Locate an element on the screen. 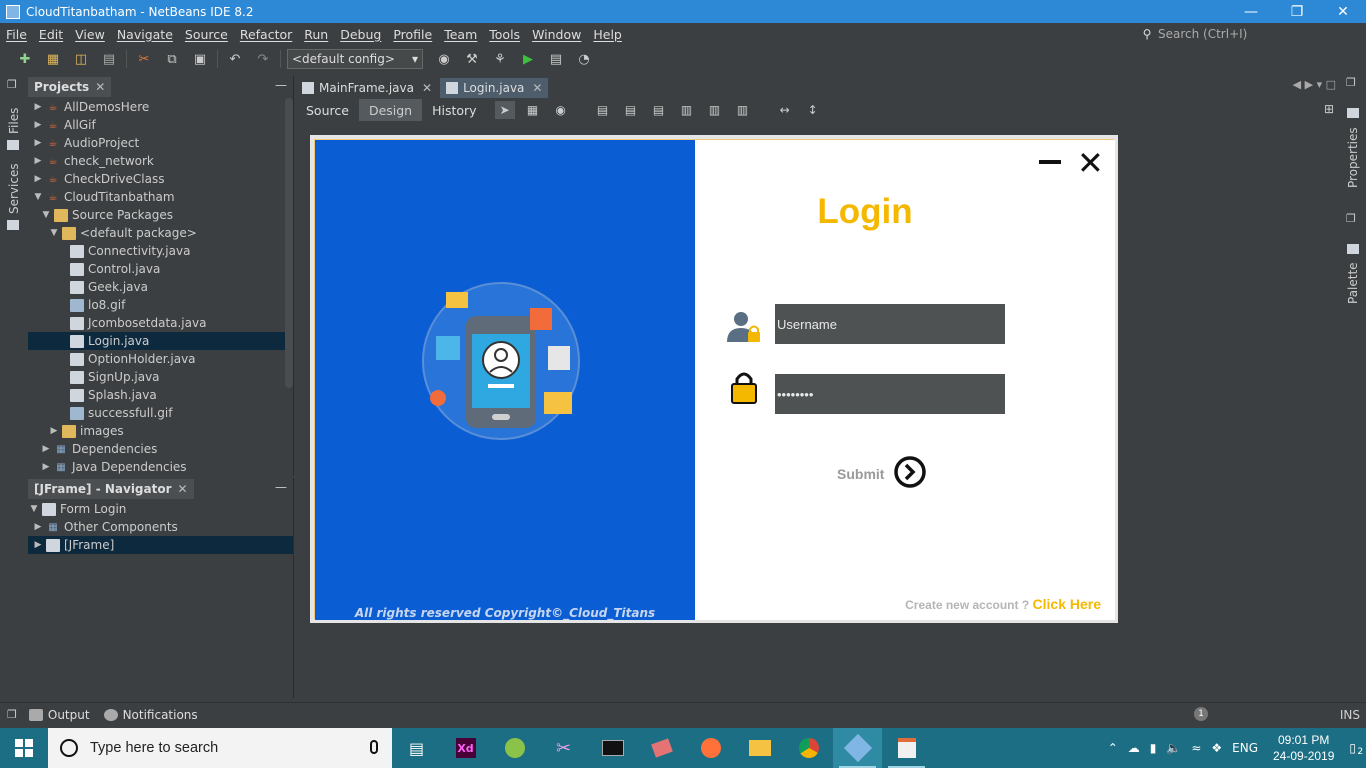 The width and height of the screenshot is (1366, 768). tree-node: ▼ Form Login is located at coordinates (160, 509).